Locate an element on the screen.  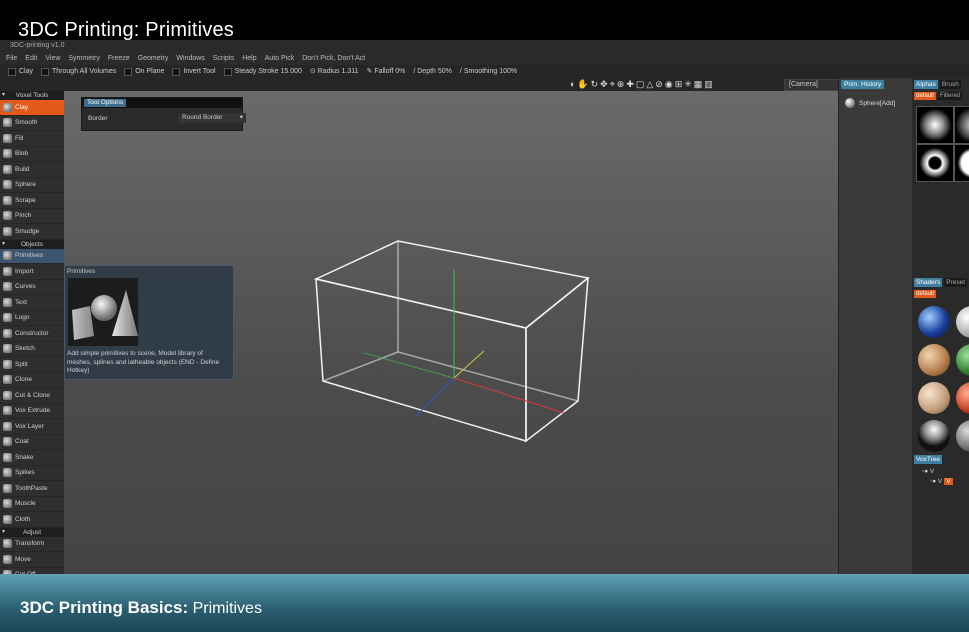
tool-label: Clone is located at coordinates (23, 380).